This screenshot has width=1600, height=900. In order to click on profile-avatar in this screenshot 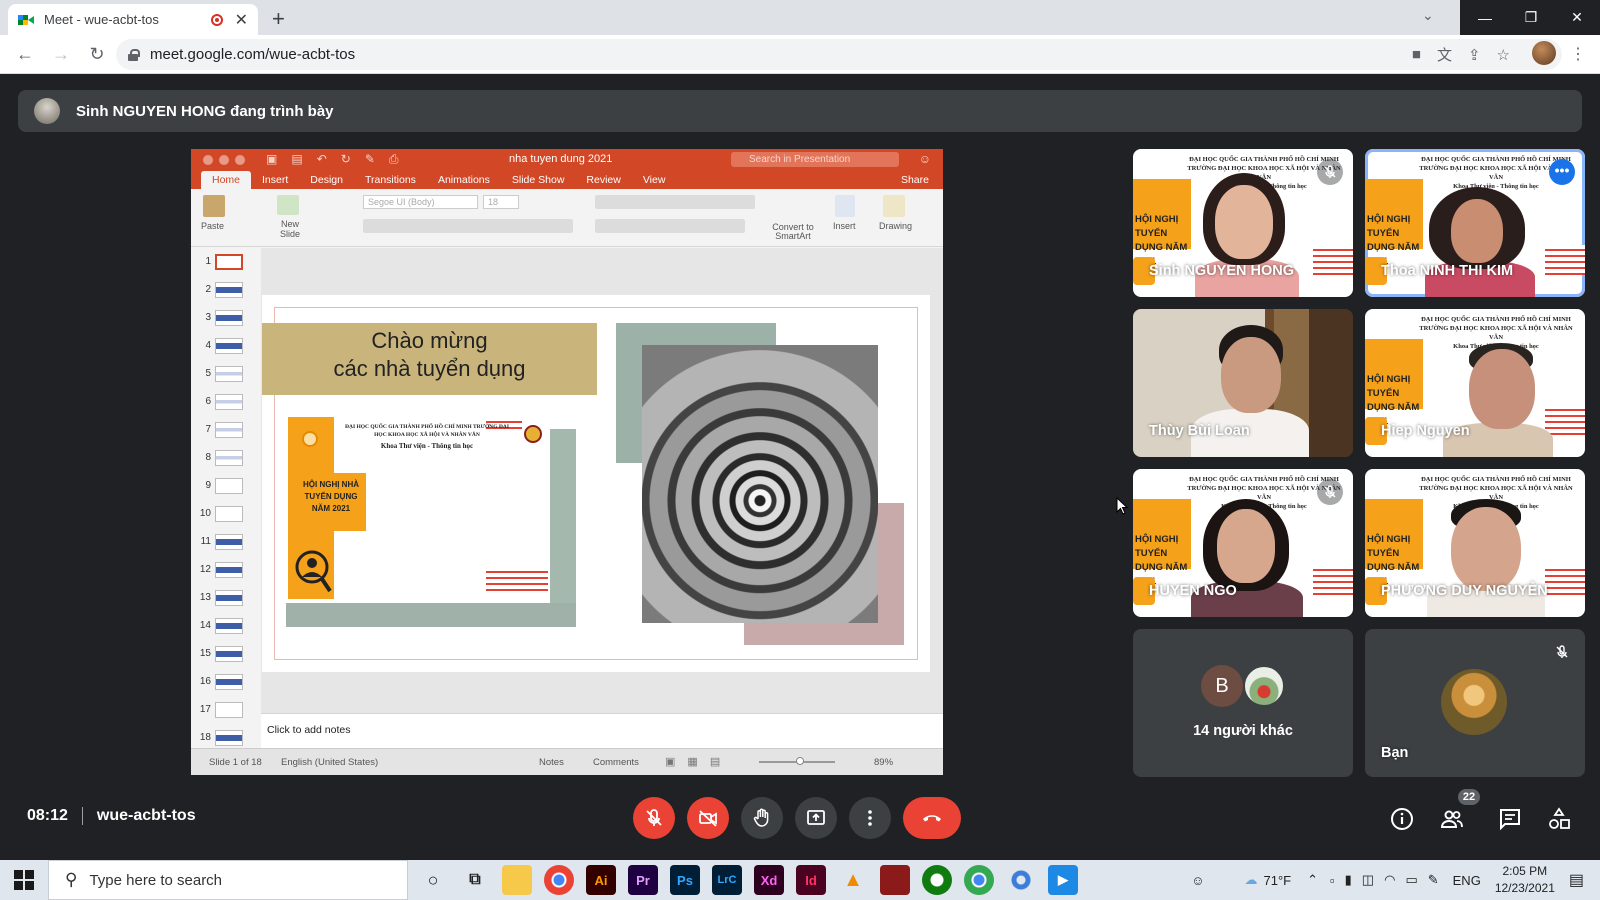, I will do `click(1544, 53)`.